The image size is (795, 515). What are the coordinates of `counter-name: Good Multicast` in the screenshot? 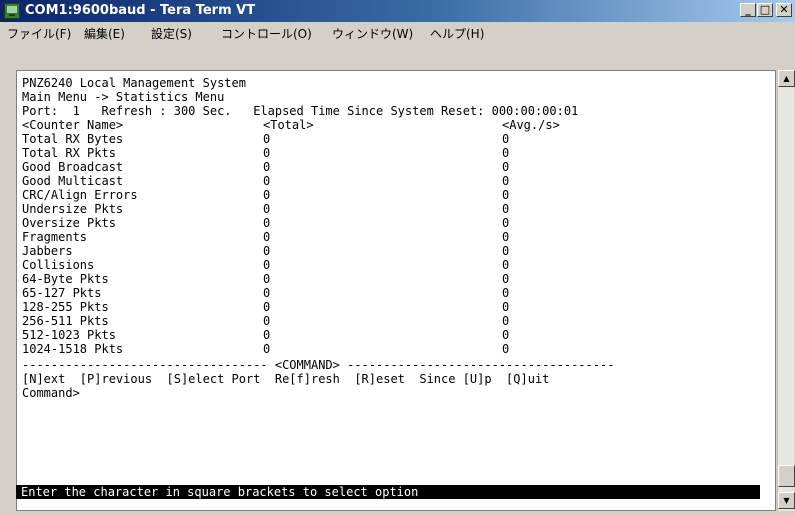 It's located at (73, 181).